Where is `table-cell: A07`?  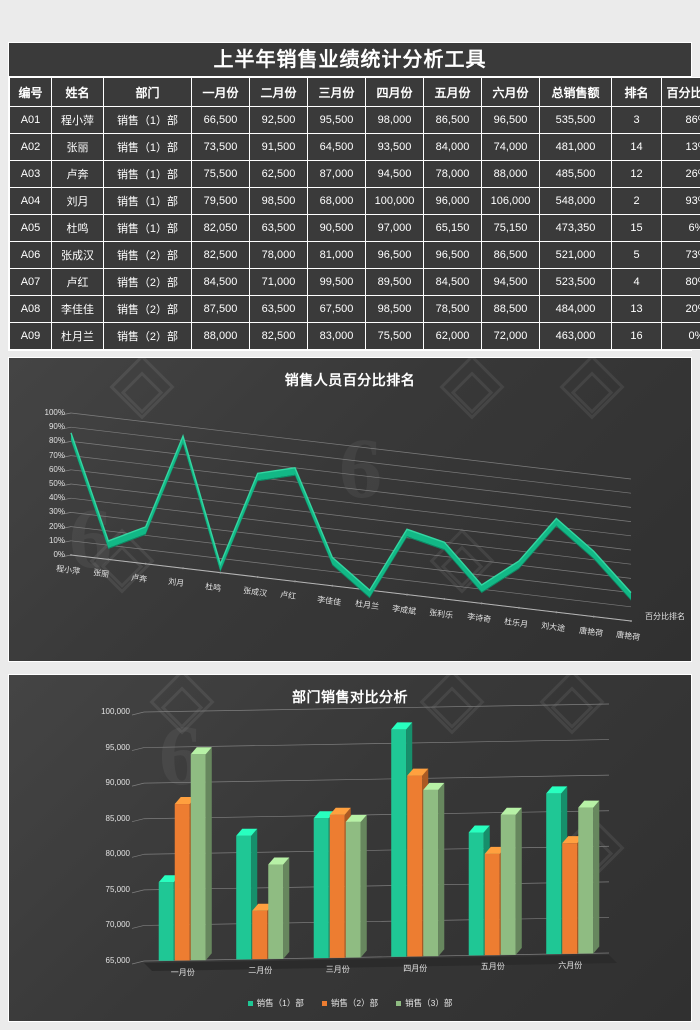 table-cell: A07 is located at coordinates (30, 282).